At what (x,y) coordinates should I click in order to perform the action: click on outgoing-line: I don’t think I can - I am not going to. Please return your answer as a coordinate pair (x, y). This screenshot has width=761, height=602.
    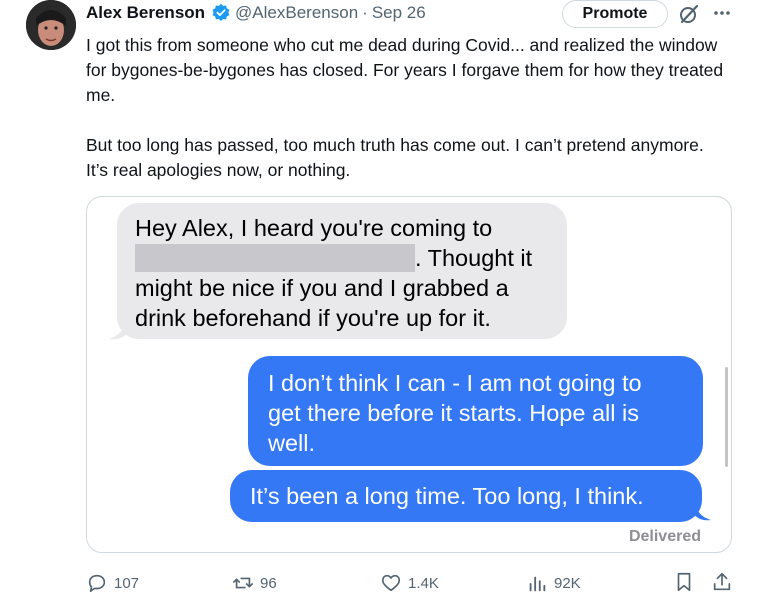
    Looking at the image, I should click on (455, 383).